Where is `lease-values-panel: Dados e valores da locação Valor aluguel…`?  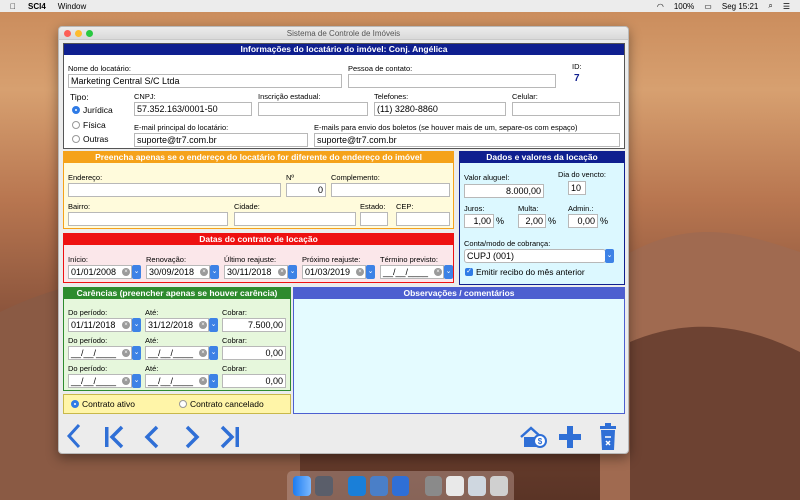 lease-values-panel: Dados e valores da locação Valor aluguel… is located at coordinates (542, 218).